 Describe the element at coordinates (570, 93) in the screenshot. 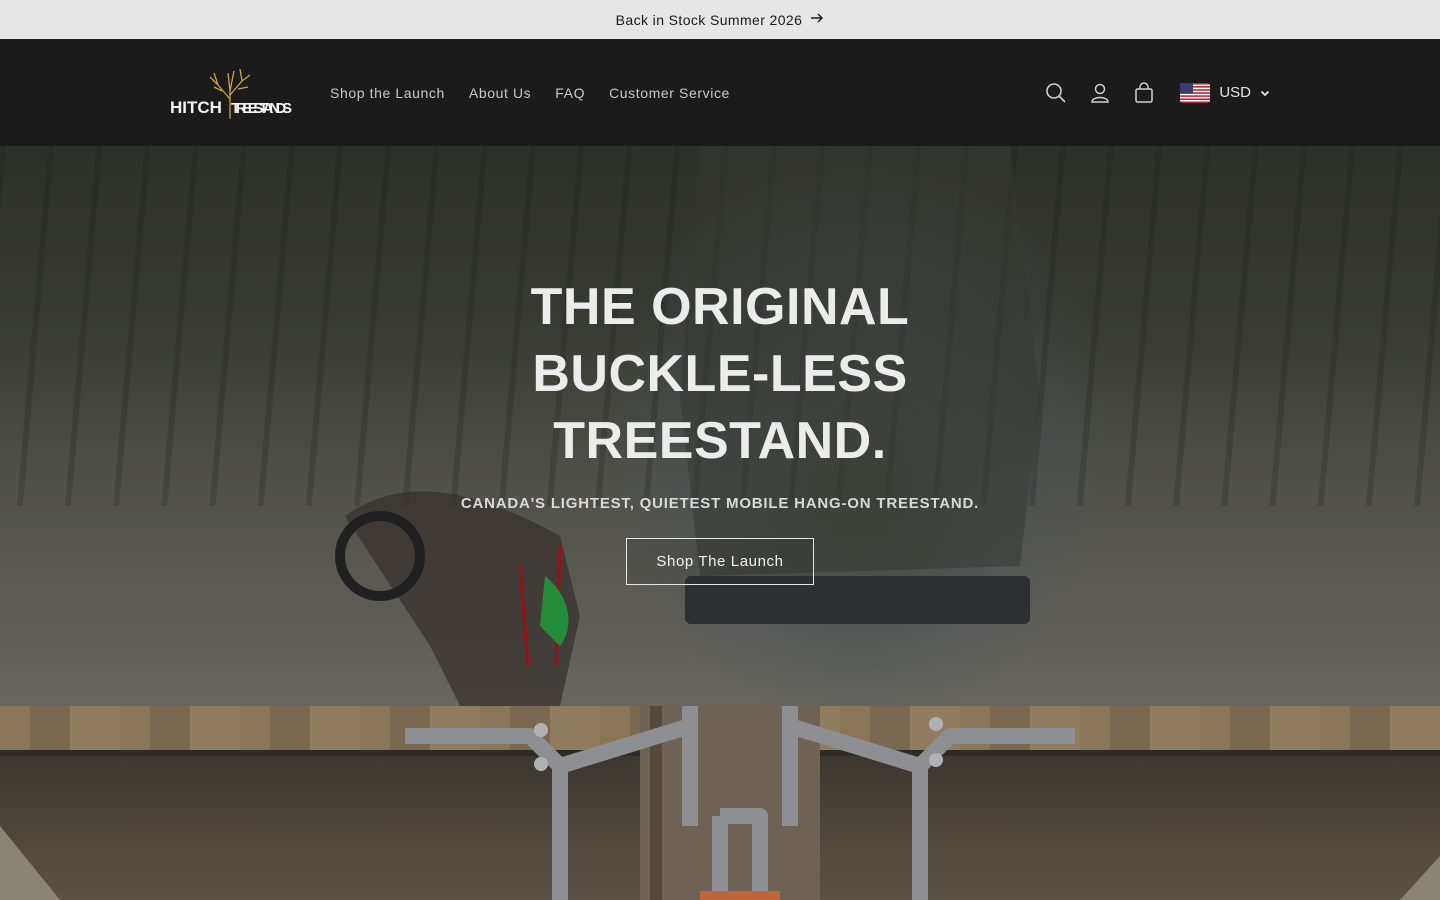

I see `nav-faq: FAQ` at that location.